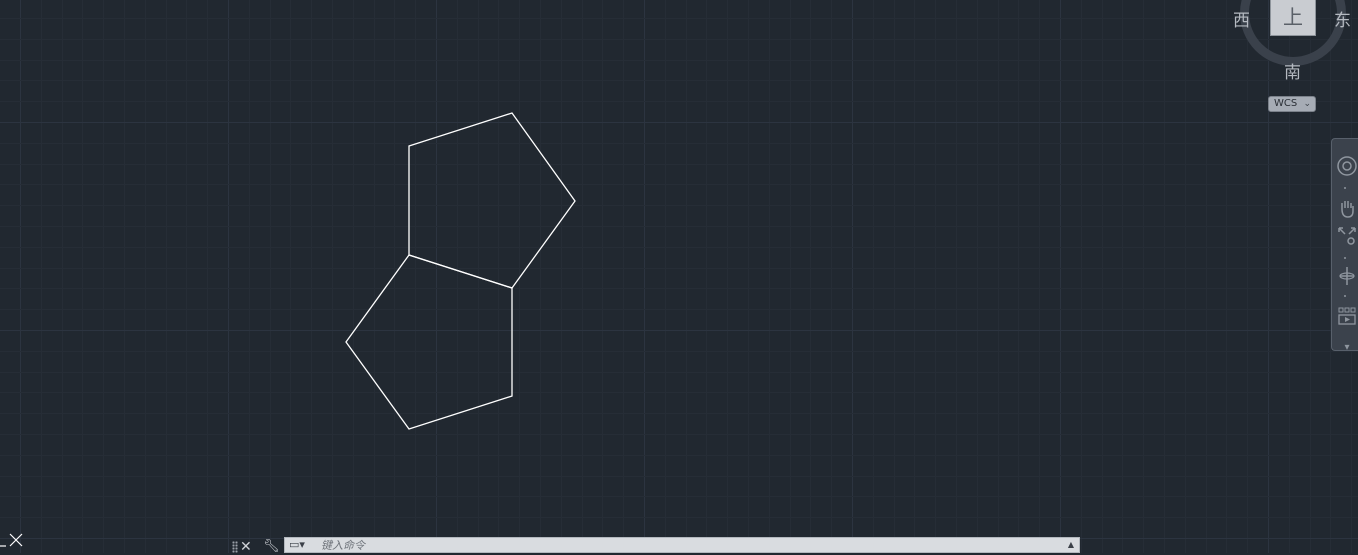  What do you see at coordinates (1346, 210) in the screenshot?
I see `pan-icon` at bounding box center [1346, 210].